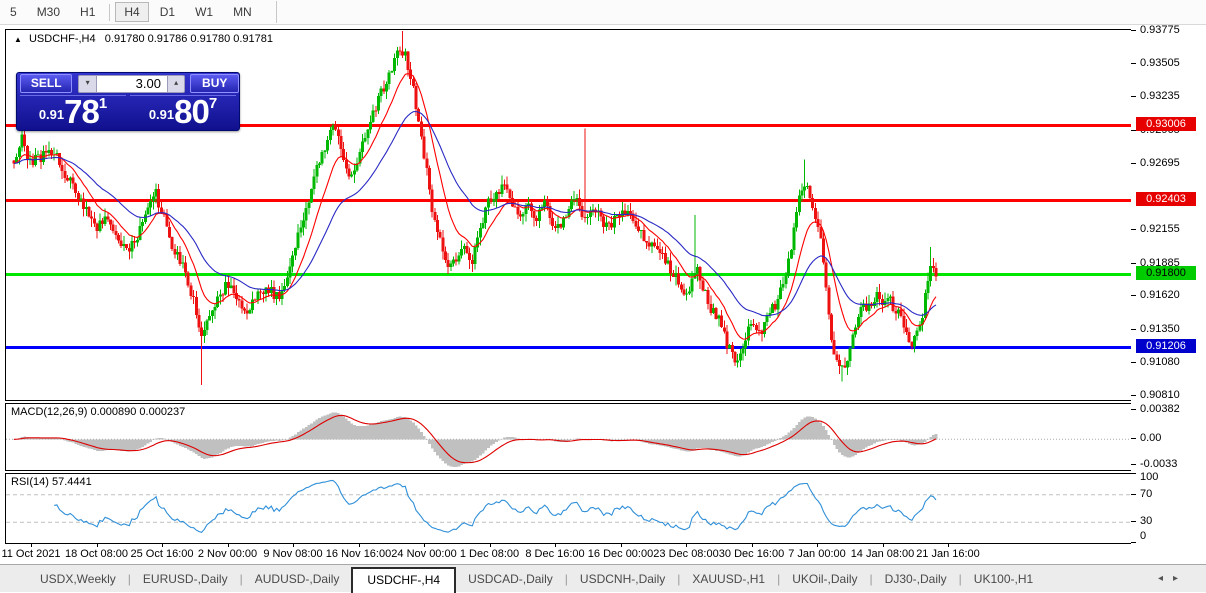 This screenshot has height=593, width=1206. I want to click on volume-increase-button: ▴, so click(176, 83).